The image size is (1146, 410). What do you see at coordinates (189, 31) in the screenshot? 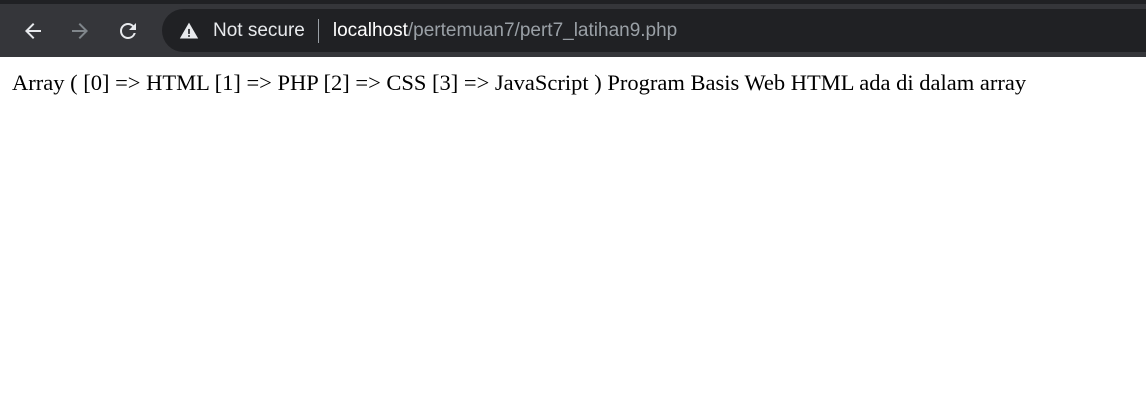
I see `warning-triangle-icon` at bounding box center [189, 31].